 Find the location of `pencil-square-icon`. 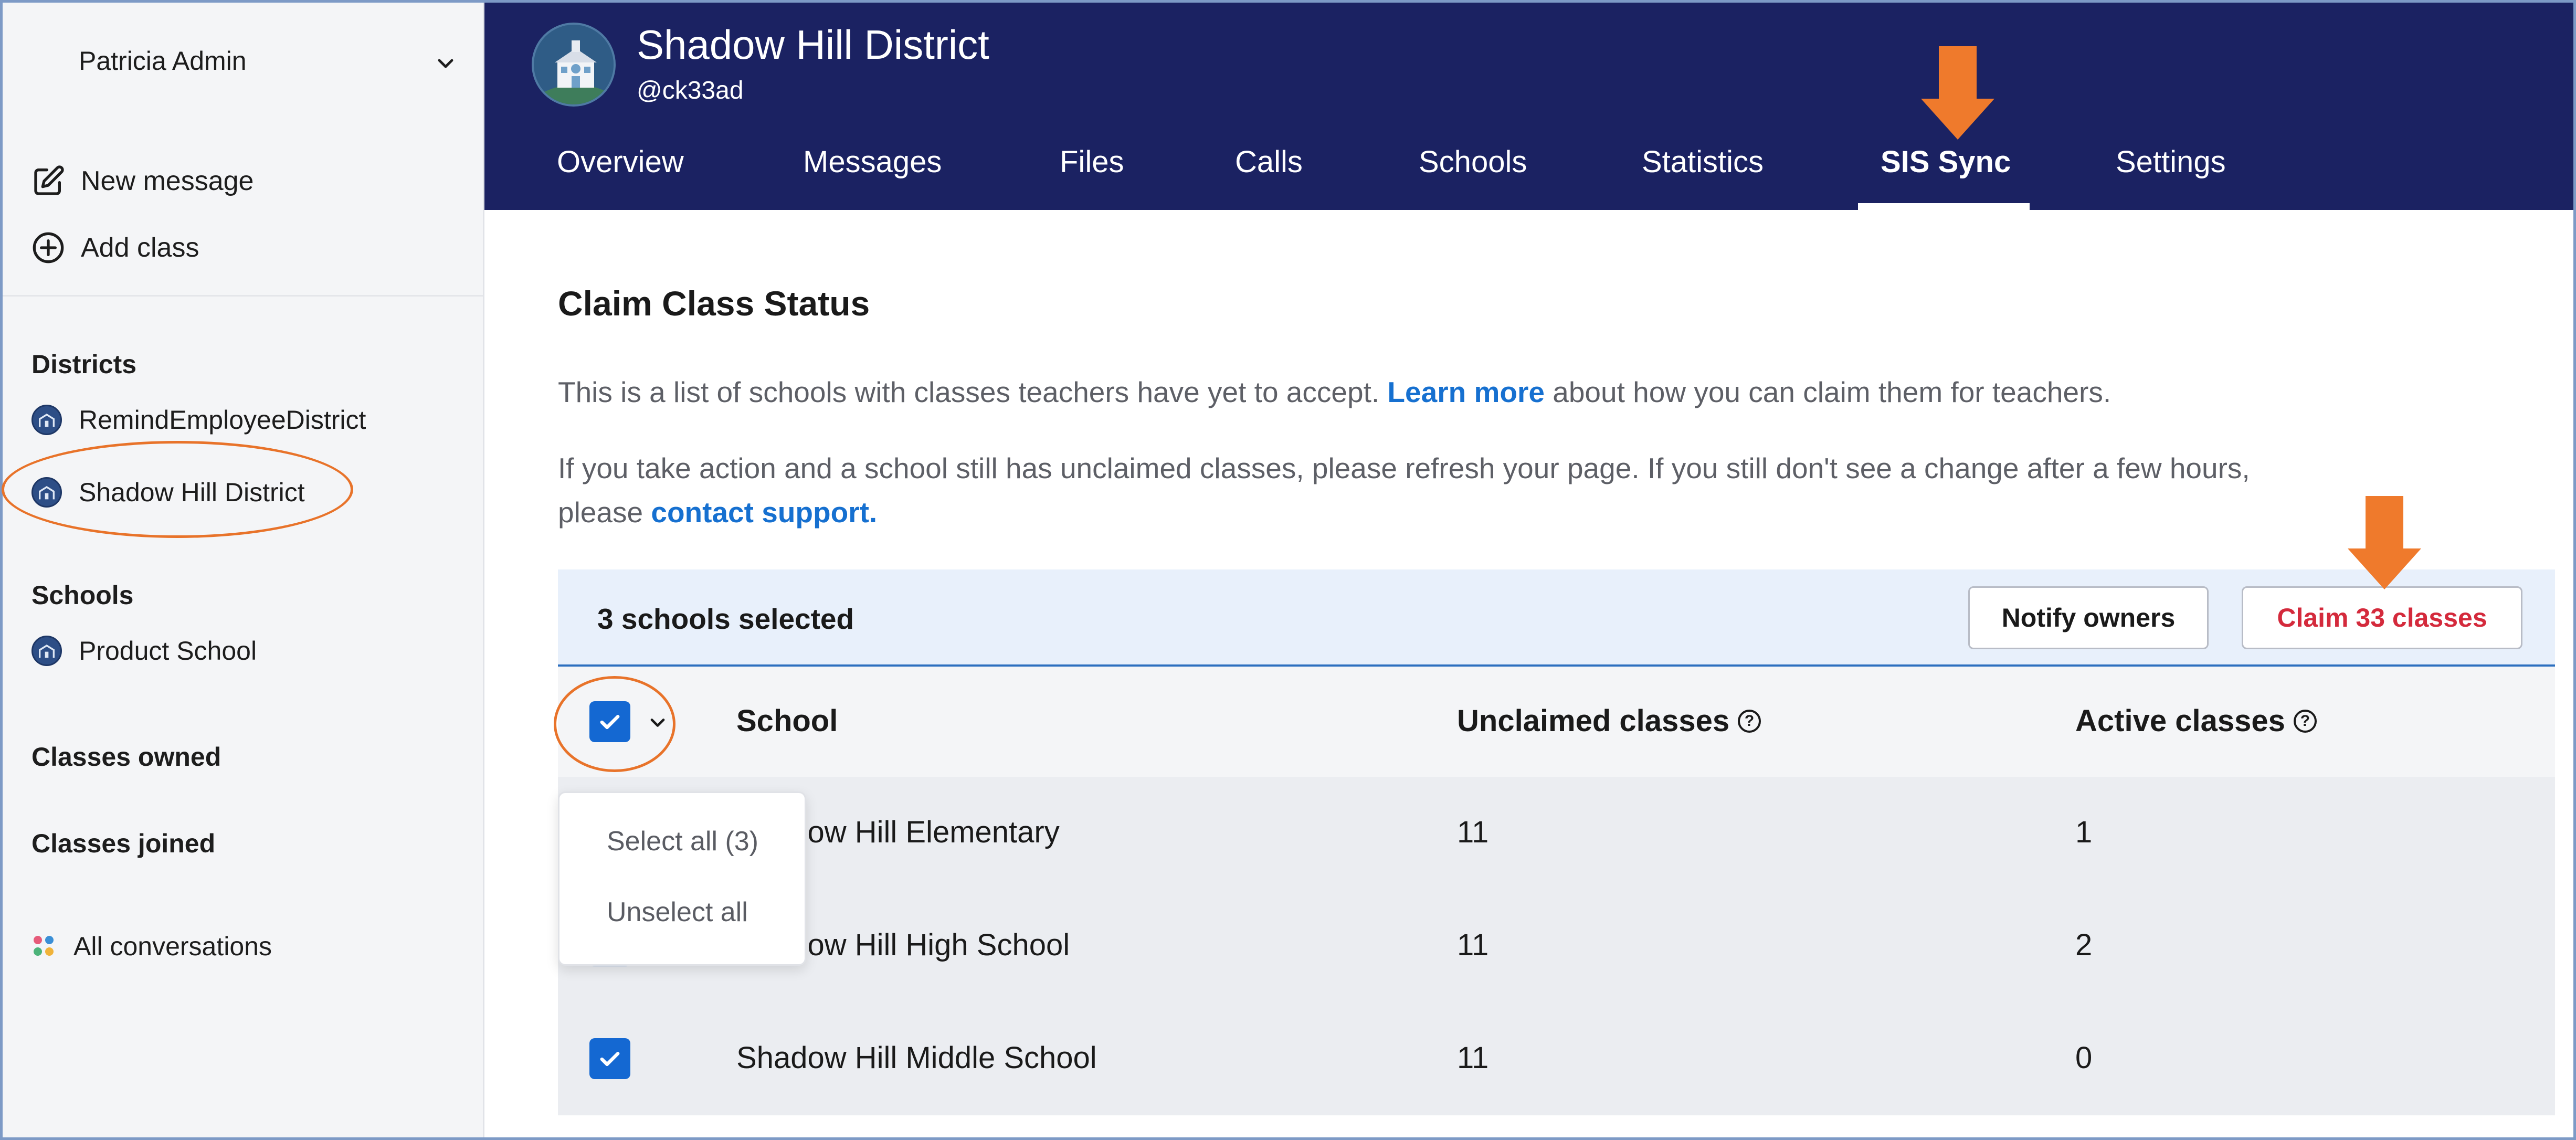

pencil-square-icon is located at coordinates (49, 180).